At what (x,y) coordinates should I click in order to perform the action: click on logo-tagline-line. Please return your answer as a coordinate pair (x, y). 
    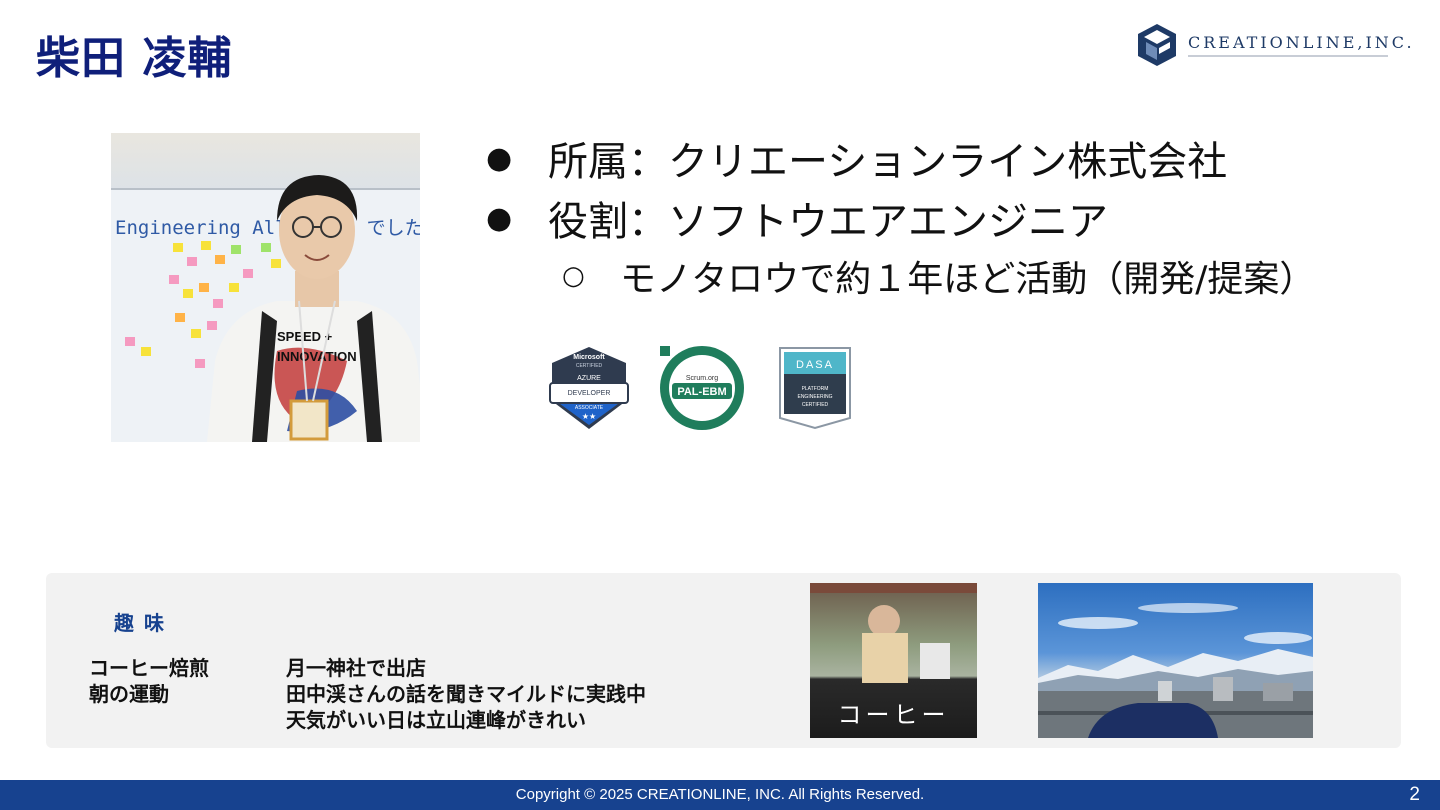
    Looking at the image, I should click on (1288, 56).